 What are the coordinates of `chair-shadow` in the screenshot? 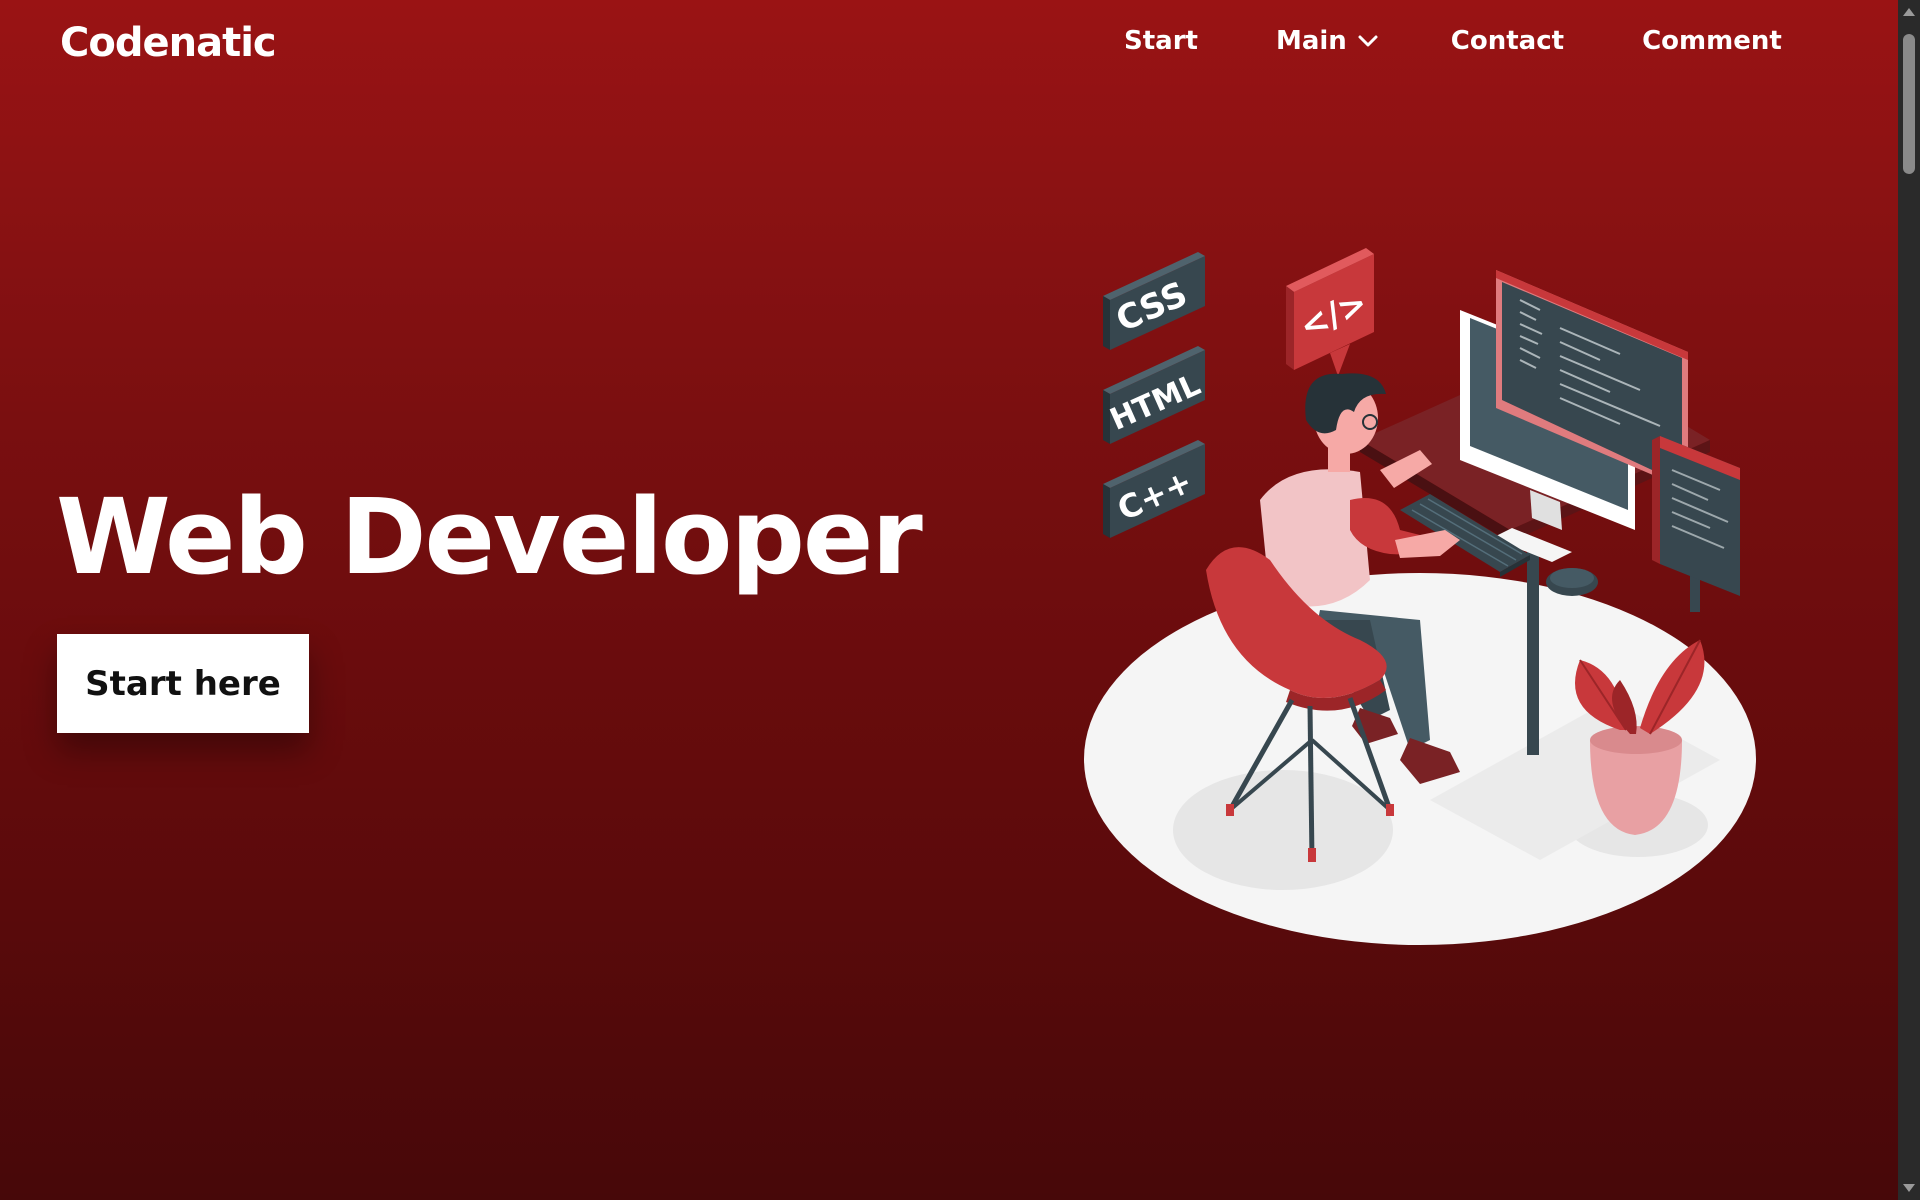 It's located at (1283, 830).